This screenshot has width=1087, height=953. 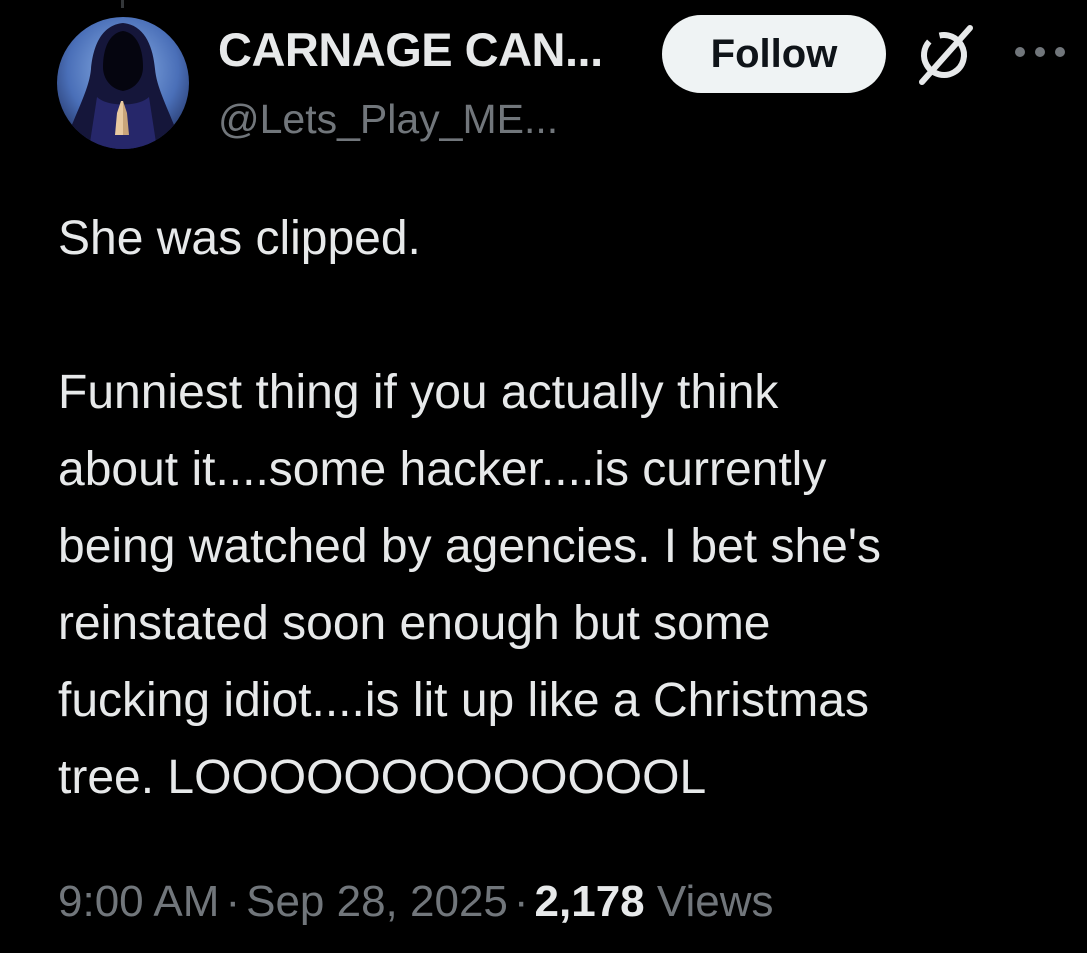 What do you see at coordinates (239, 238) in the screenshot?
I see `tweet-paragraph: She was clipped.` at bounding box center [239, 238].